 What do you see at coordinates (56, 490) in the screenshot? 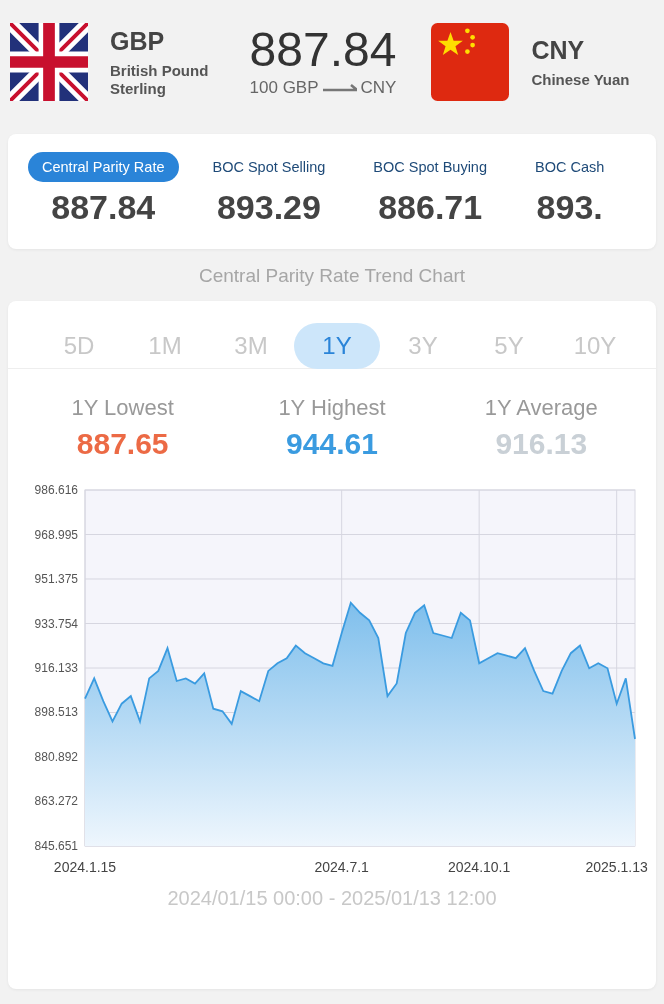
I see `y-tick-label: 986.616` at bounding box center [56, 490].